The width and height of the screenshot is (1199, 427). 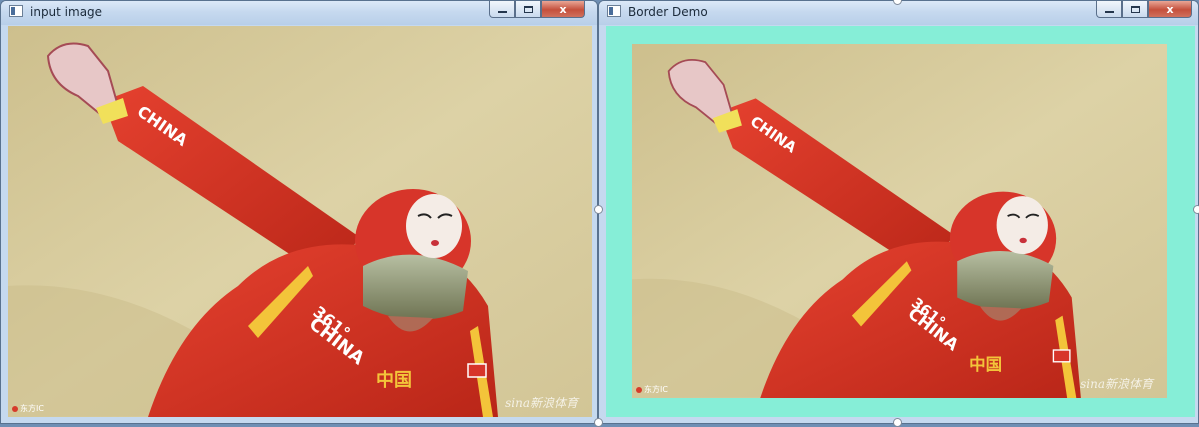 I want to click on window-title: Border Demo, so click(x=668, y=12).